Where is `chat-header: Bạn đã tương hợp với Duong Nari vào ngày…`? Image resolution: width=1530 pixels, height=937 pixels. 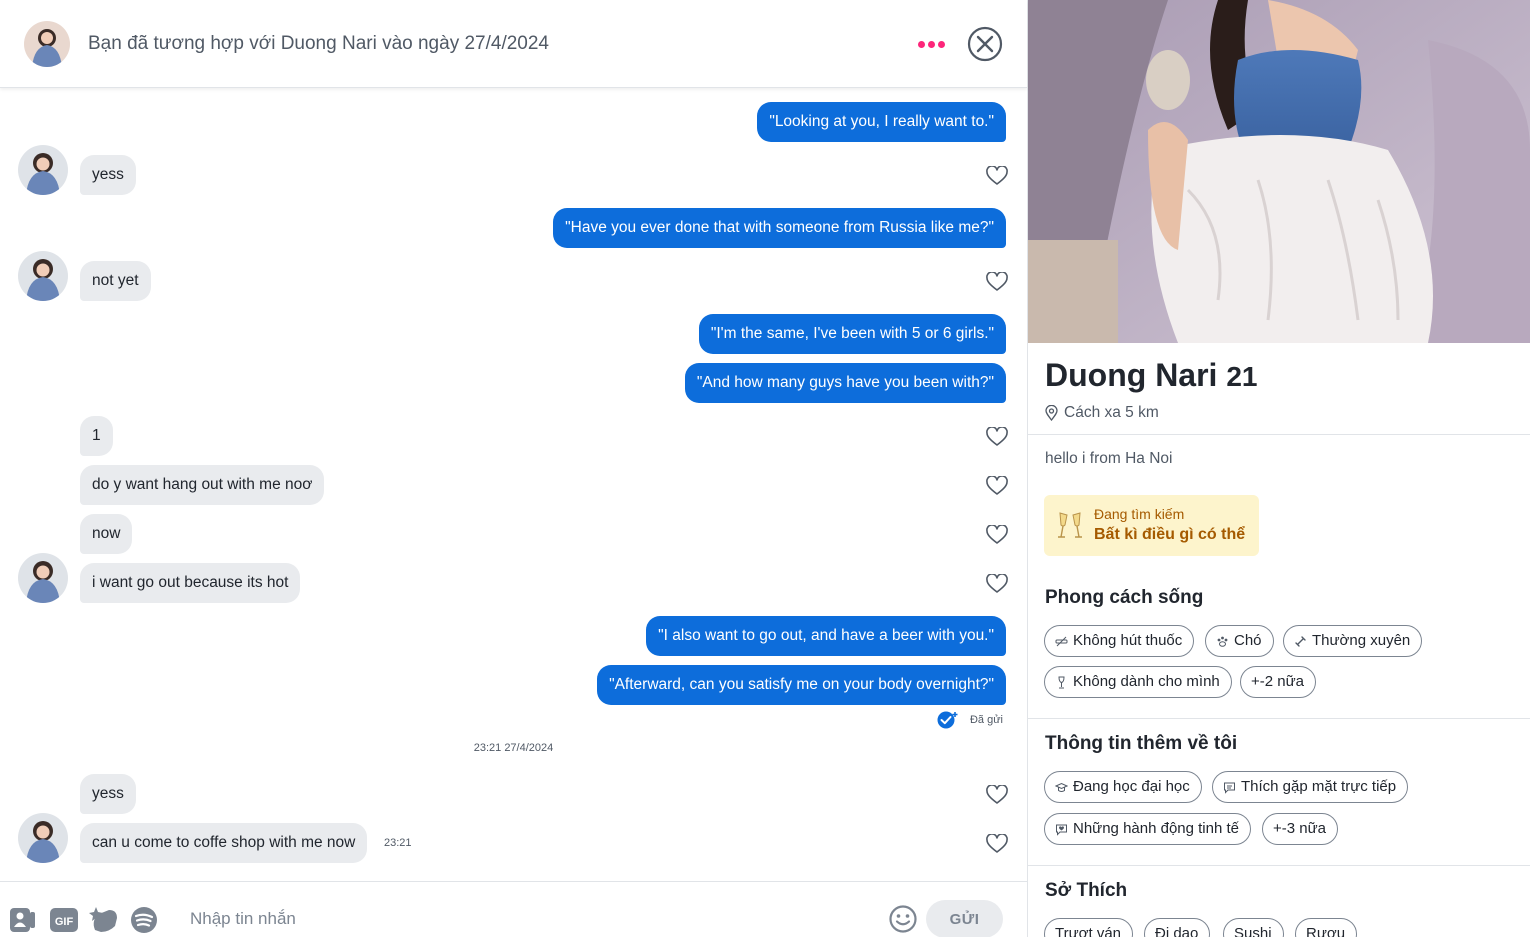
chat-header: Bạn đã tương hợp với Duong Nari vào ngày… is located at coordinates (513, 44).